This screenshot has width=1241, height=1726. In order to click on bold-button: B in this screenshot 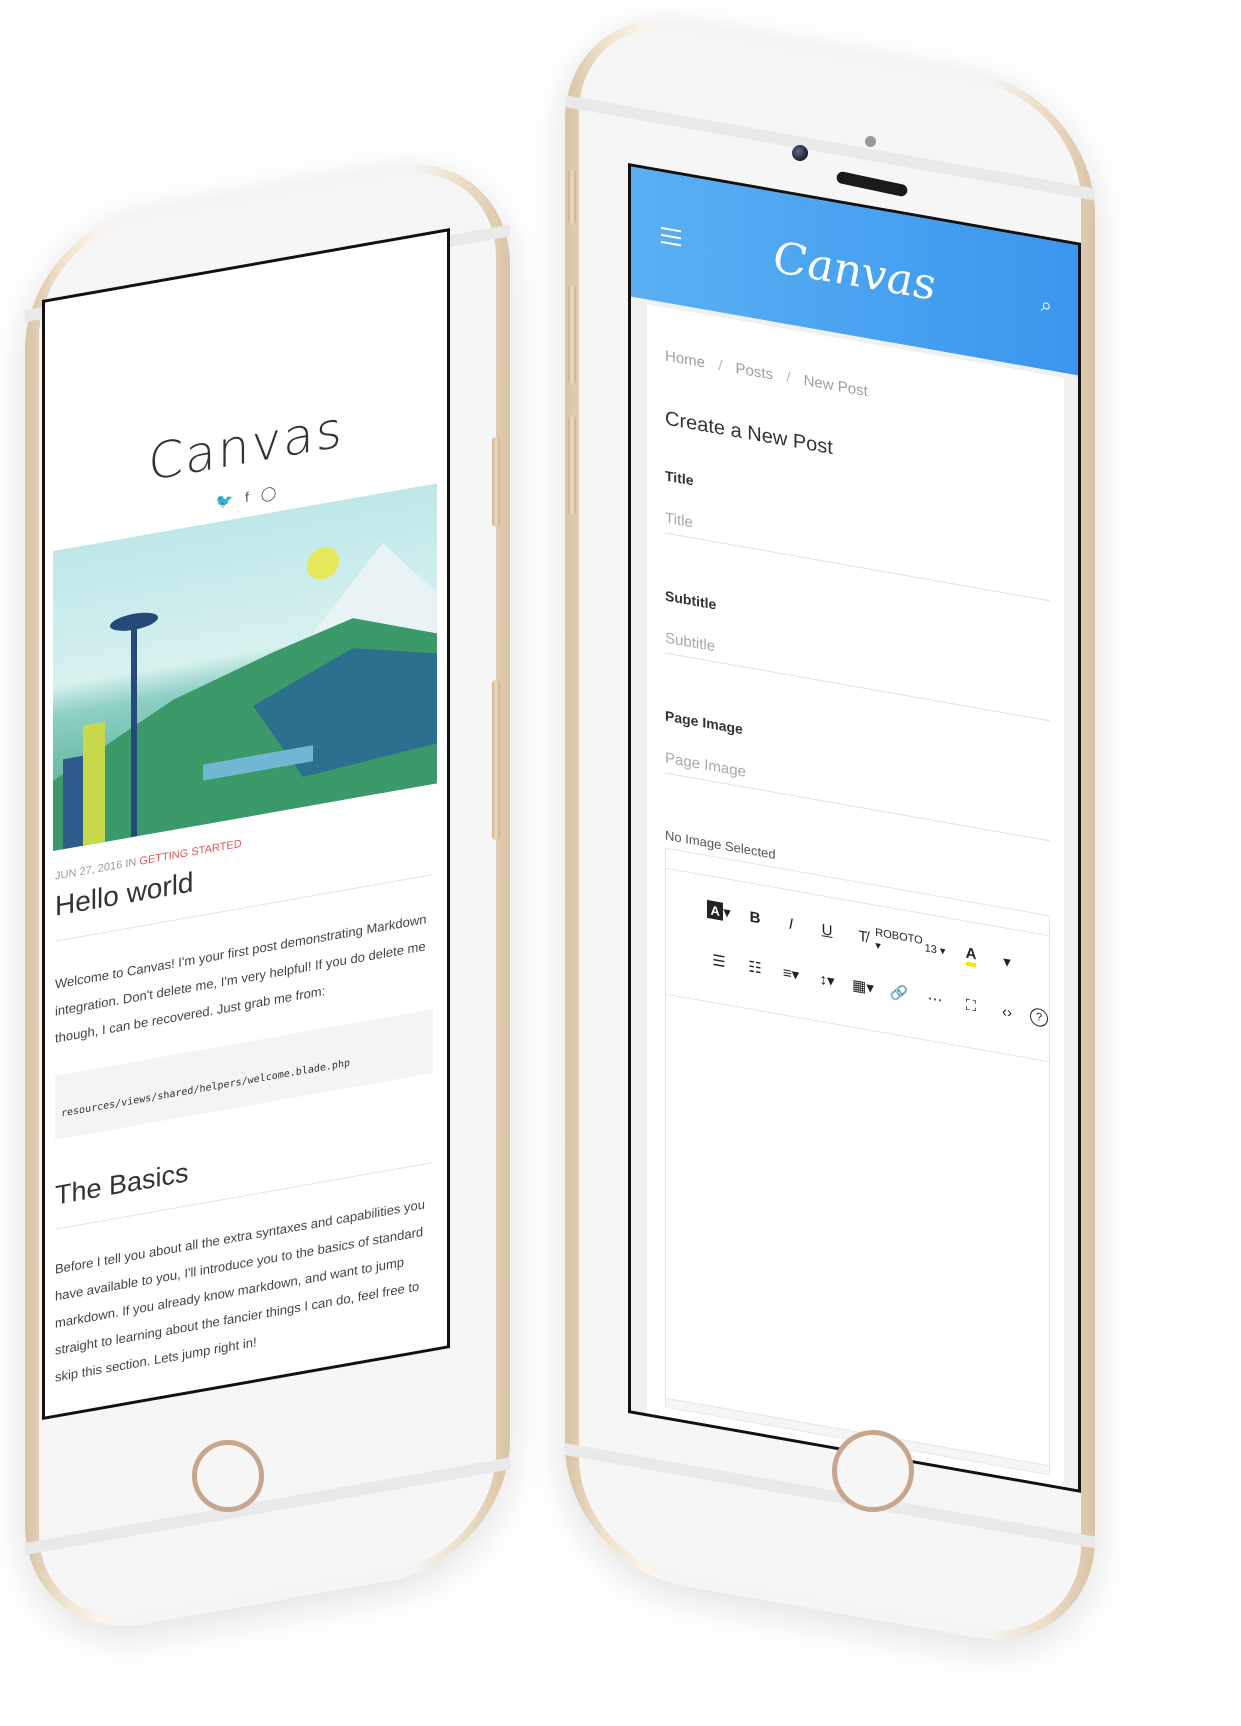, I will do `click(755, 917)`.